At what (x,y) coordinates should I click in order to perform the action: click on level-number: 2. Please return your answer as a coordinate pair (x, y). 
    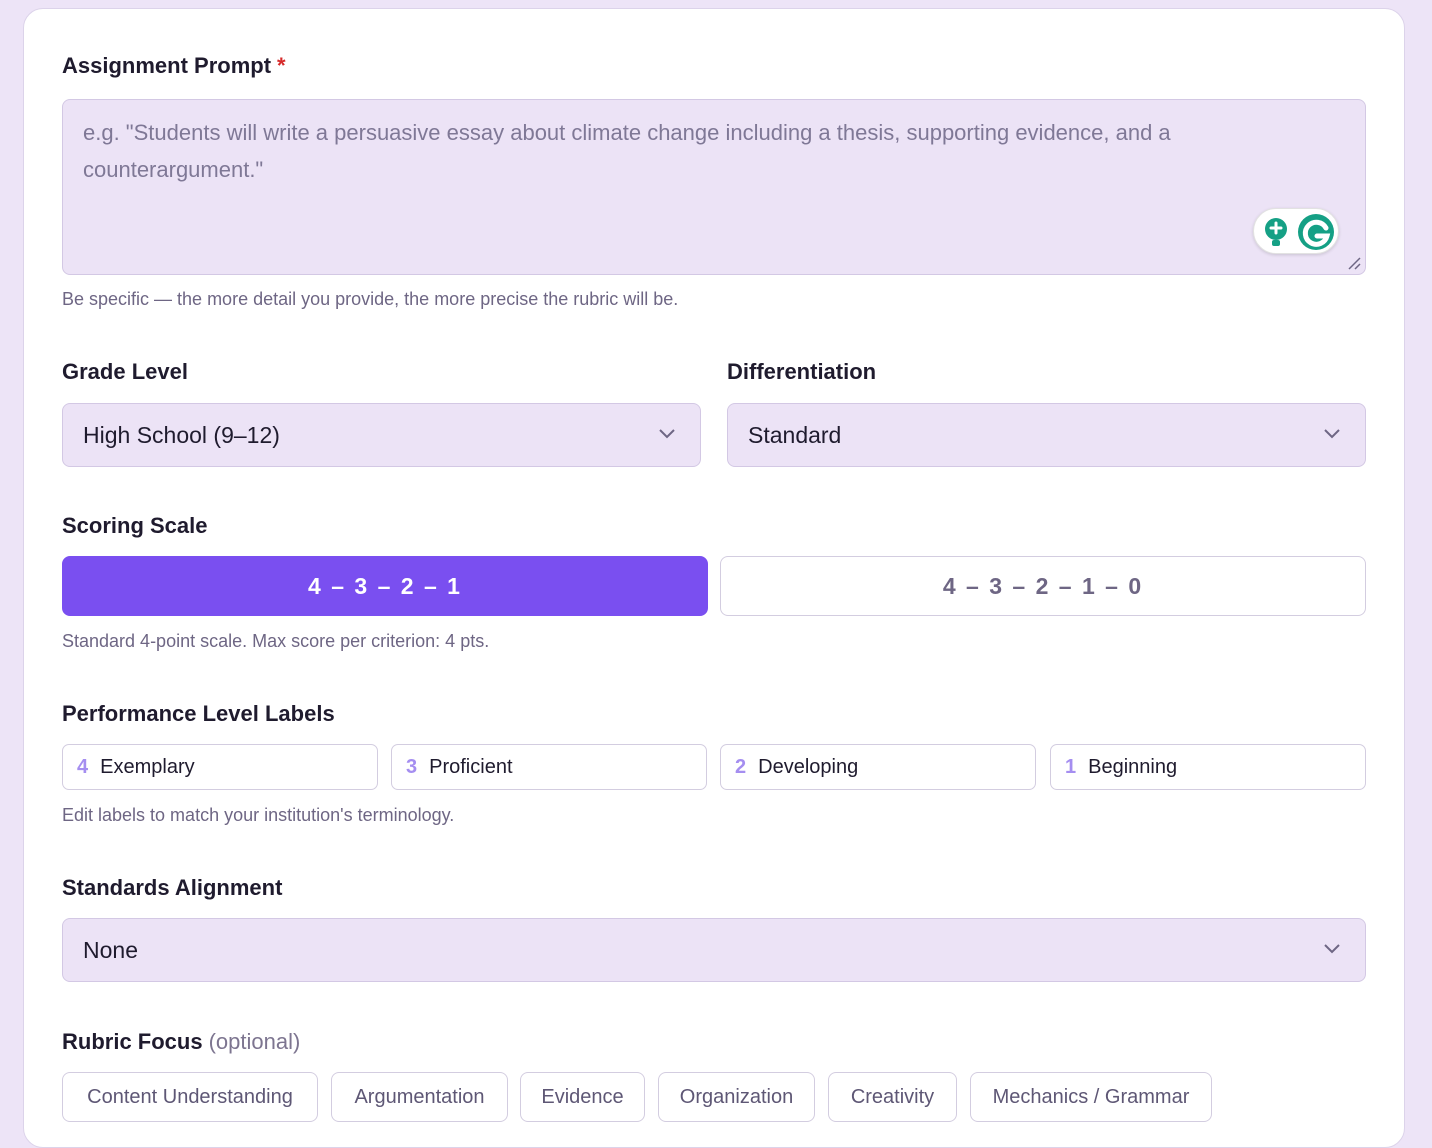
    Looking at the image, I should click on (741, 767).